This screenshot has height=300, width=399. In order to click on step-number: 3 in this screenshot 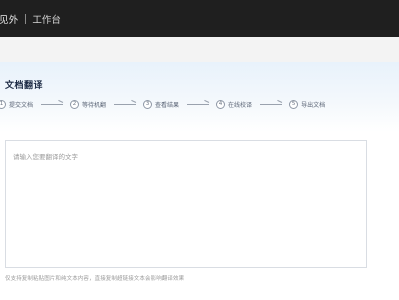, I will do `click(148, 104)`.